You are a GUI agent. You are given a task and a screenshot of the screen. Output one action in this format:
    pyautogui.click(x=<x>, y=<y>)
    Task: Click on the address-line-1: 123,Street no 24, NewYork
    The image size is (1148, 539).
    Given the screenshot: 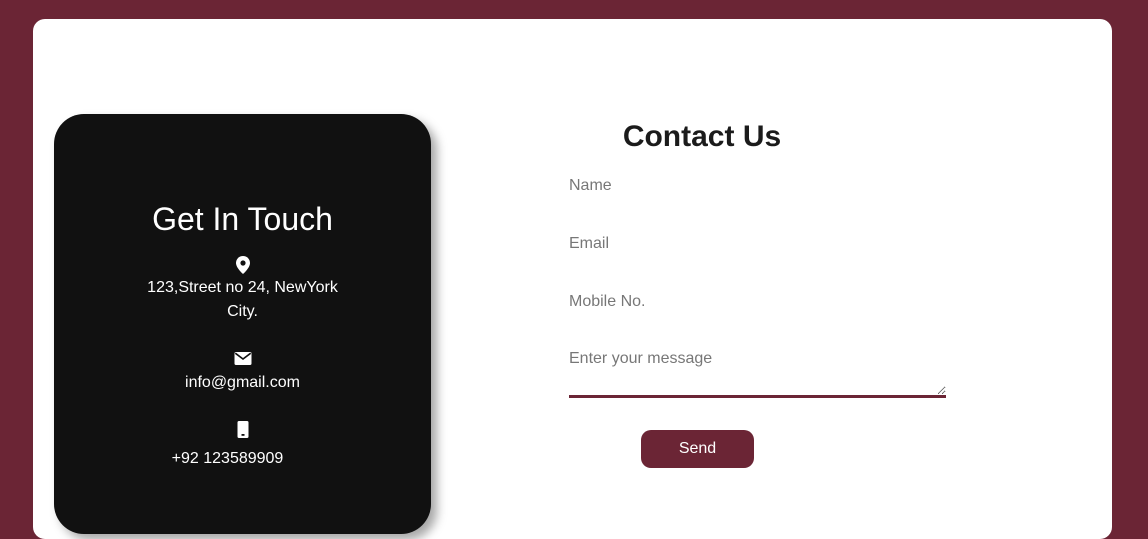 What is the action you would take?
    pyautogui.click(x=242, y=287)
    